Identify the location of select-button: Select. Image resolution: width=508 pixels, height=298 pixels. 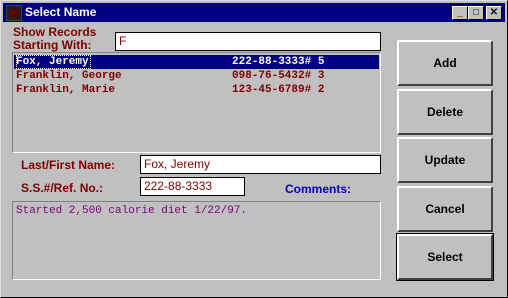
(445, 257).